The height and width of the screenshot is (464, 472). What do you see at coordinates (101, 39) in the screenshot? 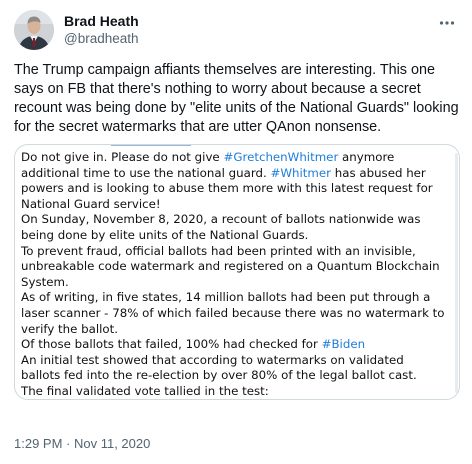
I see `author-handle: @bradheath` at bounding box center [101, 39].